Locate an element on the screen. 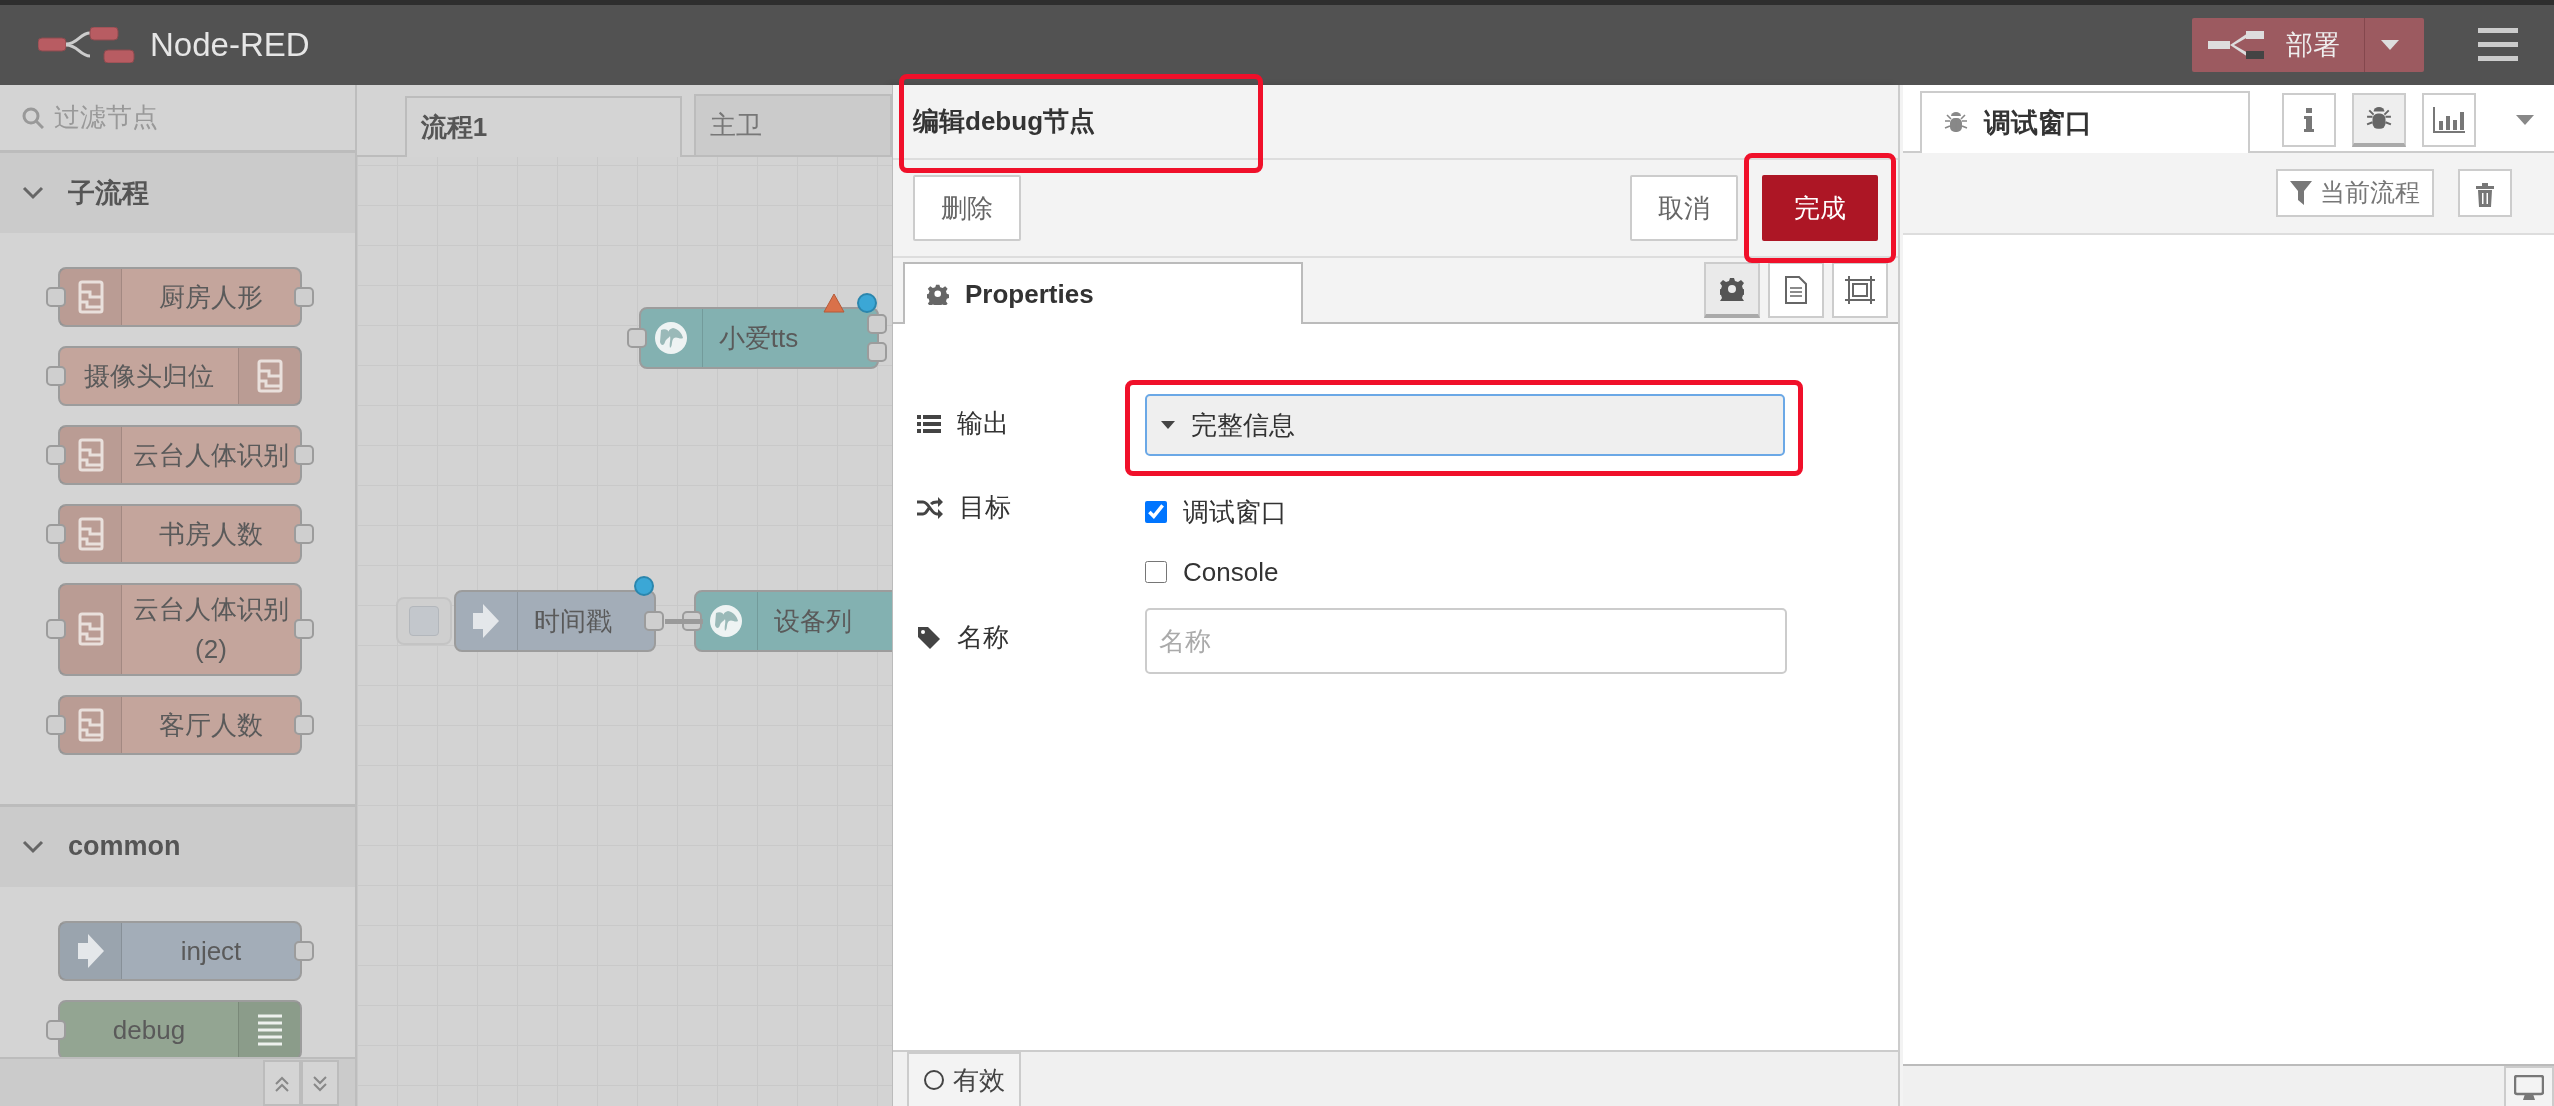  cancel-button: 取消 is located at coordinates (1684, 208).